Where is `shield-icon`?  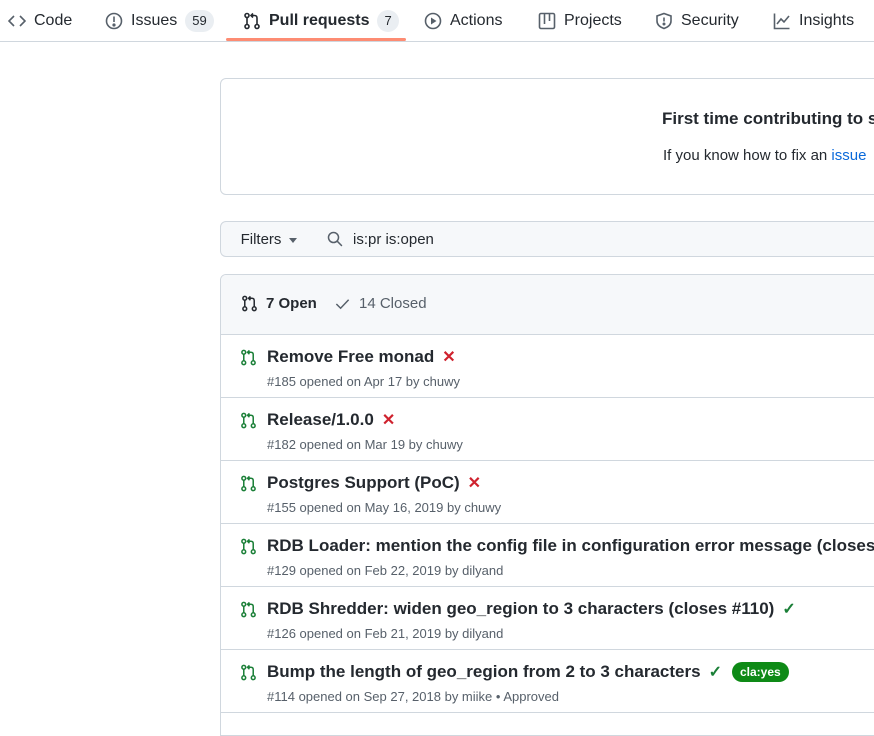 shield-icon is located at coordinates (664, 20).